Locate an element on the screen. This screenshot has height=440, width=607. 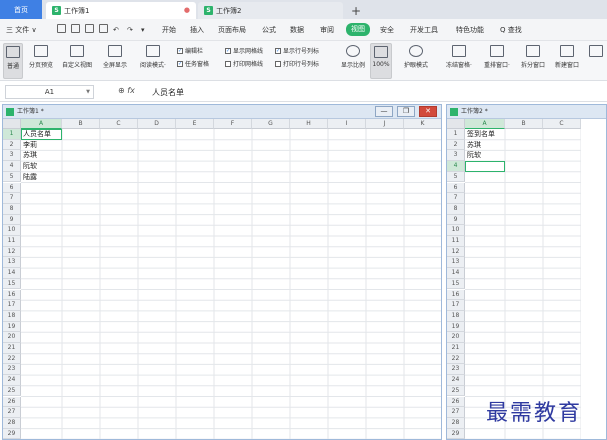
print-gridlines-checkbox: 打印网格线 is located at coordinates (244, 63).